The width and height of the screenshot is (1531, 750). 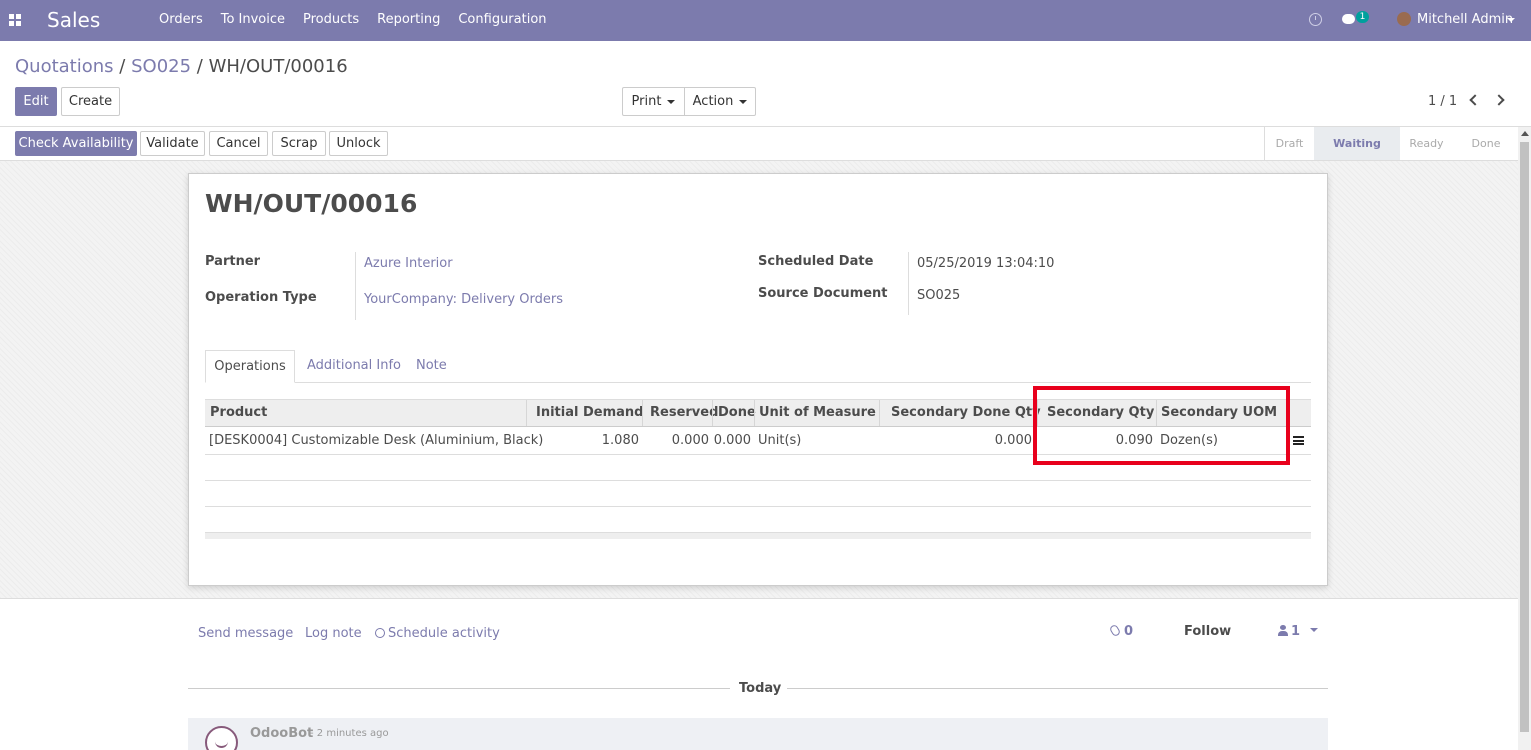 What do you see at coordinates (1115, 630) in the screenshot?
I see `paperclip-icon` at bounding box center [1115, 630].